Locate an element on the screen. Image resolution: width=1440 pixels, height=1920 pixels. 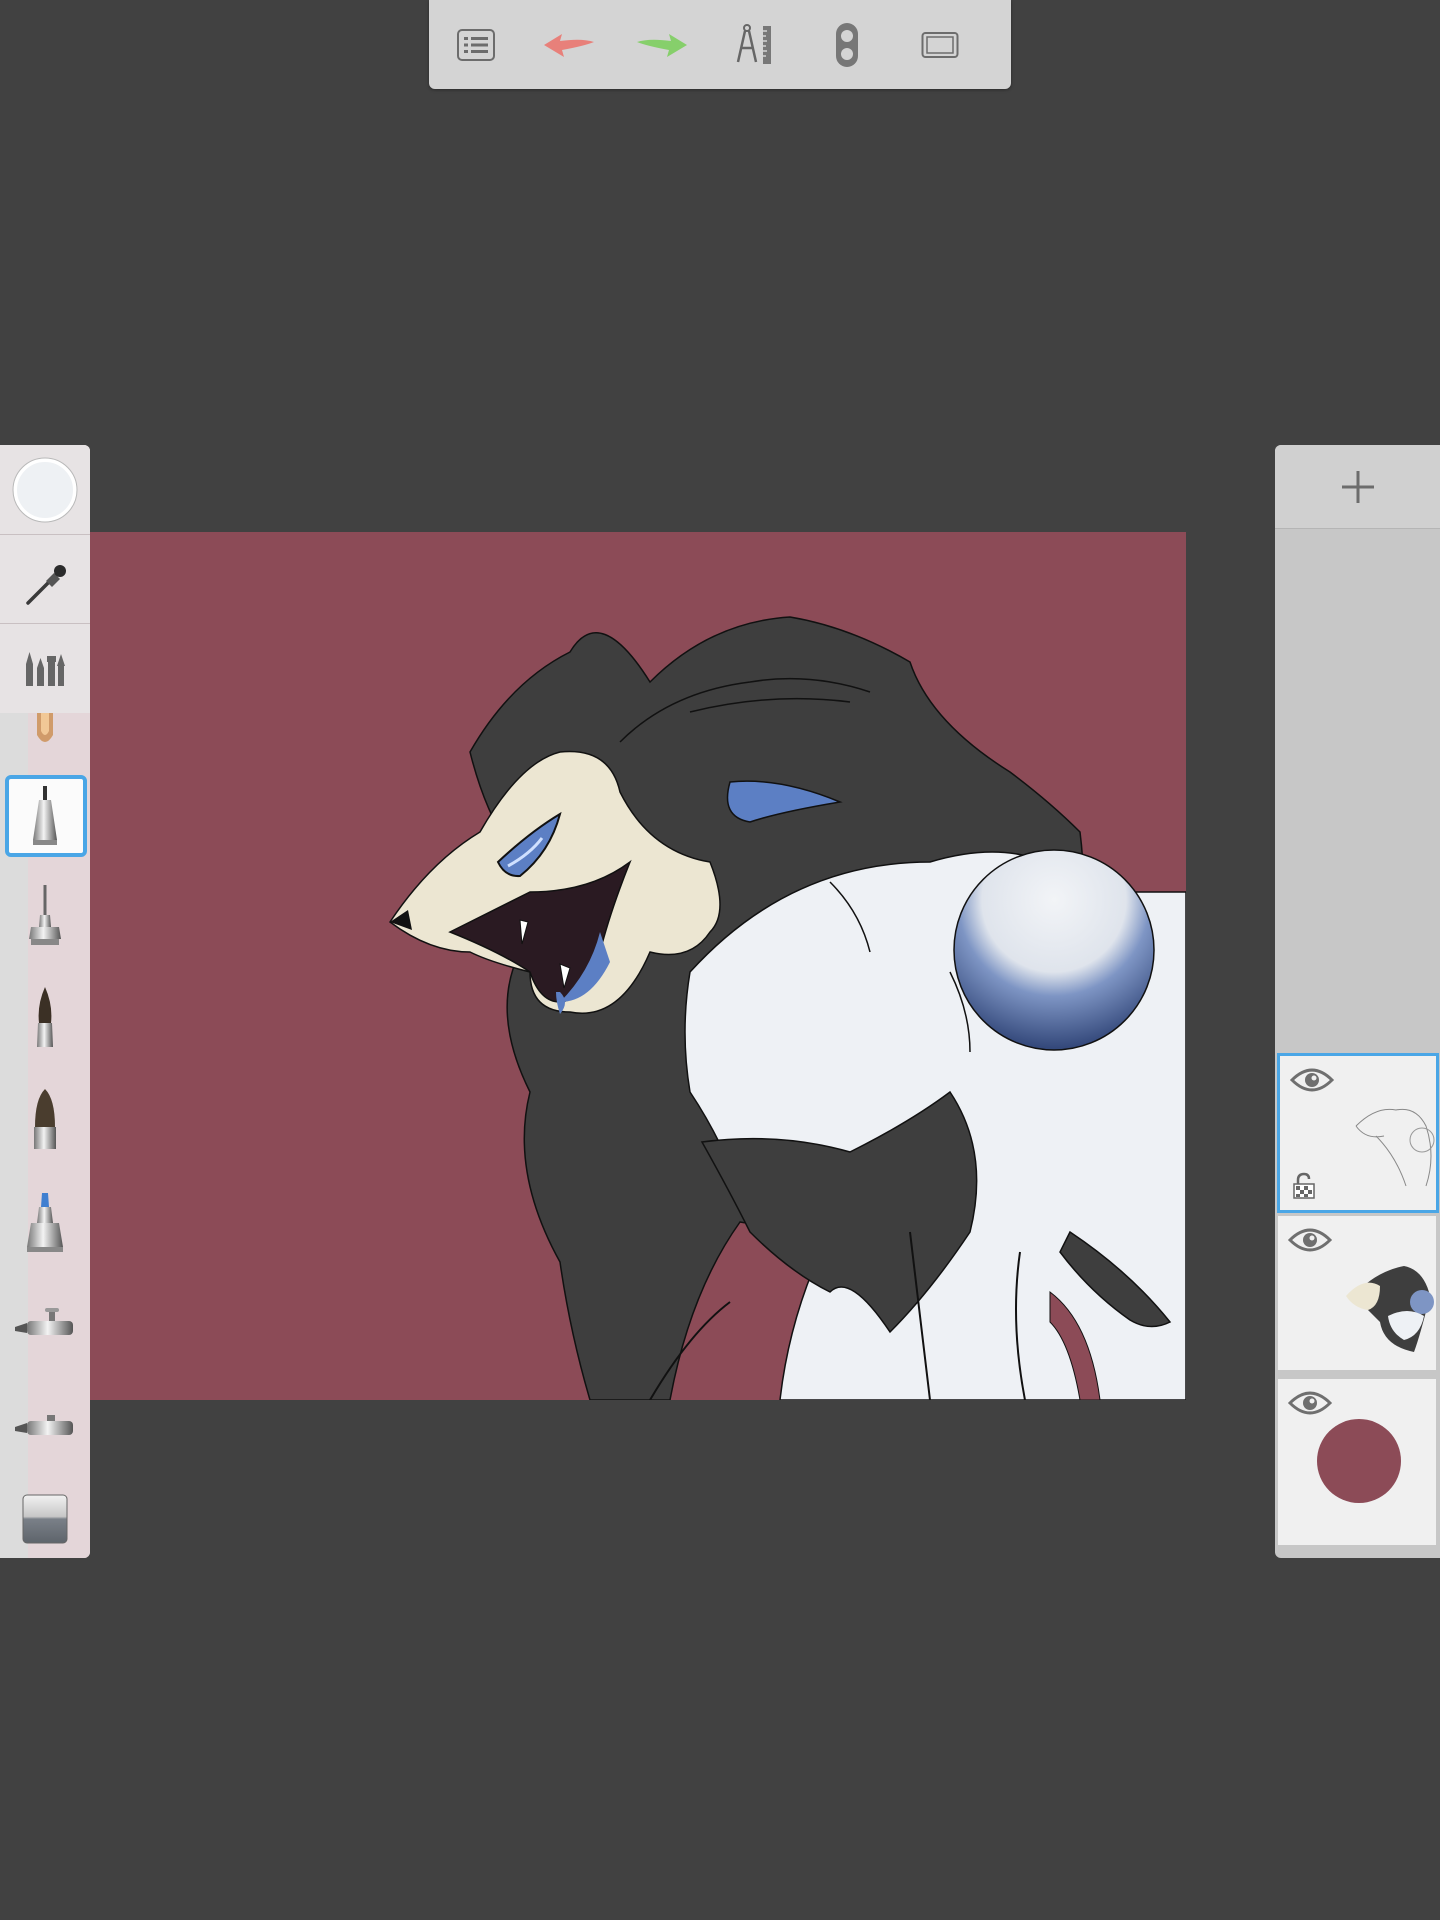
fineliner-tool is located at coordinates (45, 916).